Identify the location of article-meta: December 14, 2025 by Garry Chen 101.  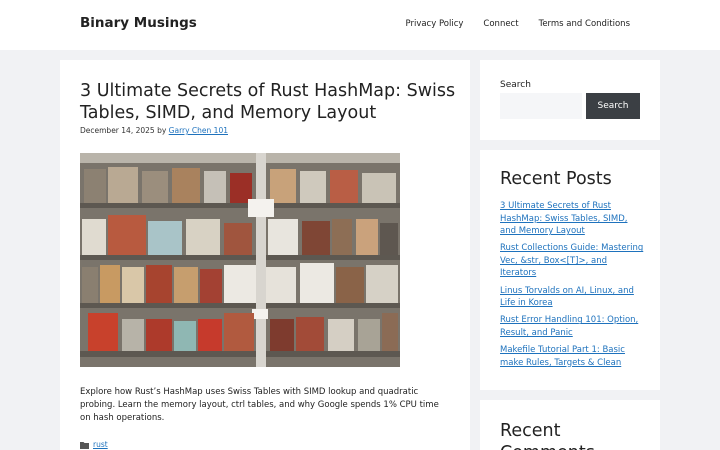
(154, 130).